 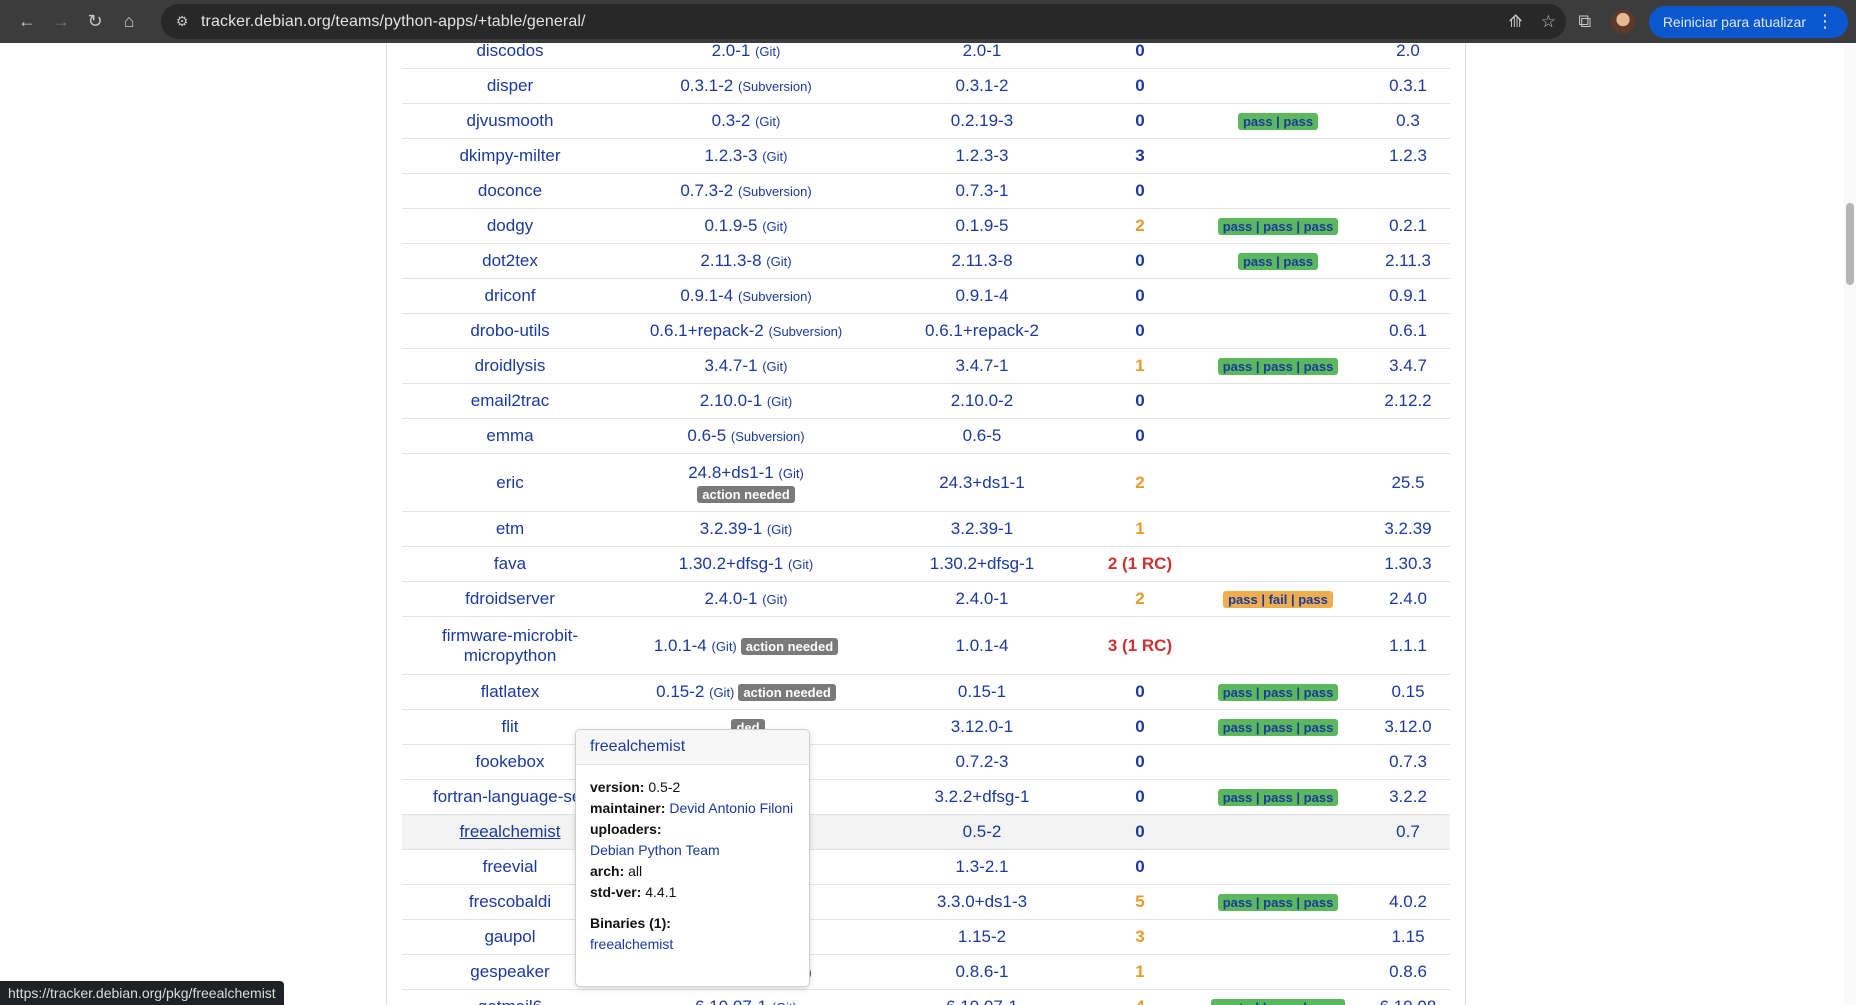 I want to click on version-link: 2.0-1, so click(x=731, y=51).